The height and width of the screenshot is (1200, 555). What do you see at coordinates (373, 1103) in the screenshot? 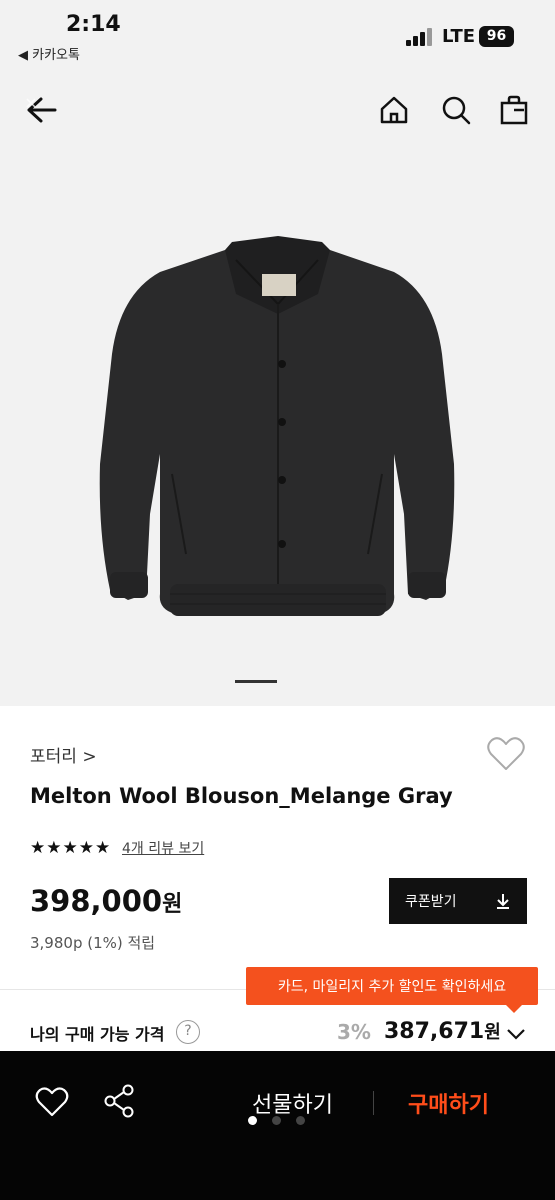
I see `button-separator` at bounding box center [373, 1103].